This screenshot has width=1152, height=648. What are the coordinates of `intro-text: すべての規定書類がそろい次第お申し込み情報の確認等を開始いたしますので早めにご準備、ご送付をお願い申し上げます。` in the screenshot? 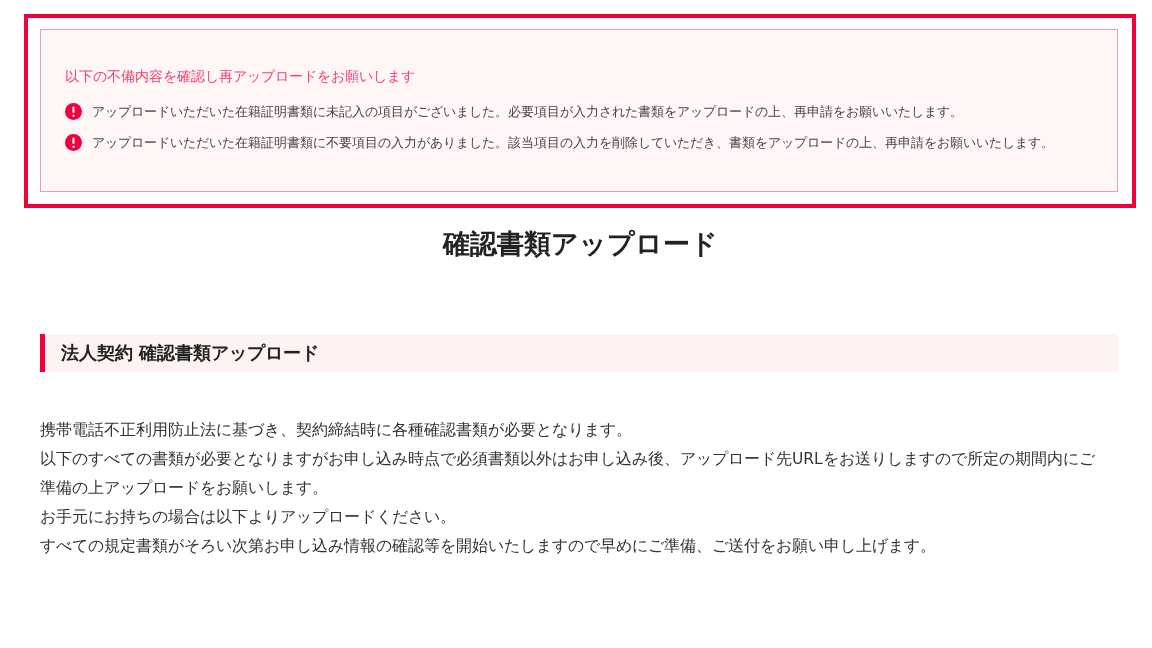 It's located at (488, 546).